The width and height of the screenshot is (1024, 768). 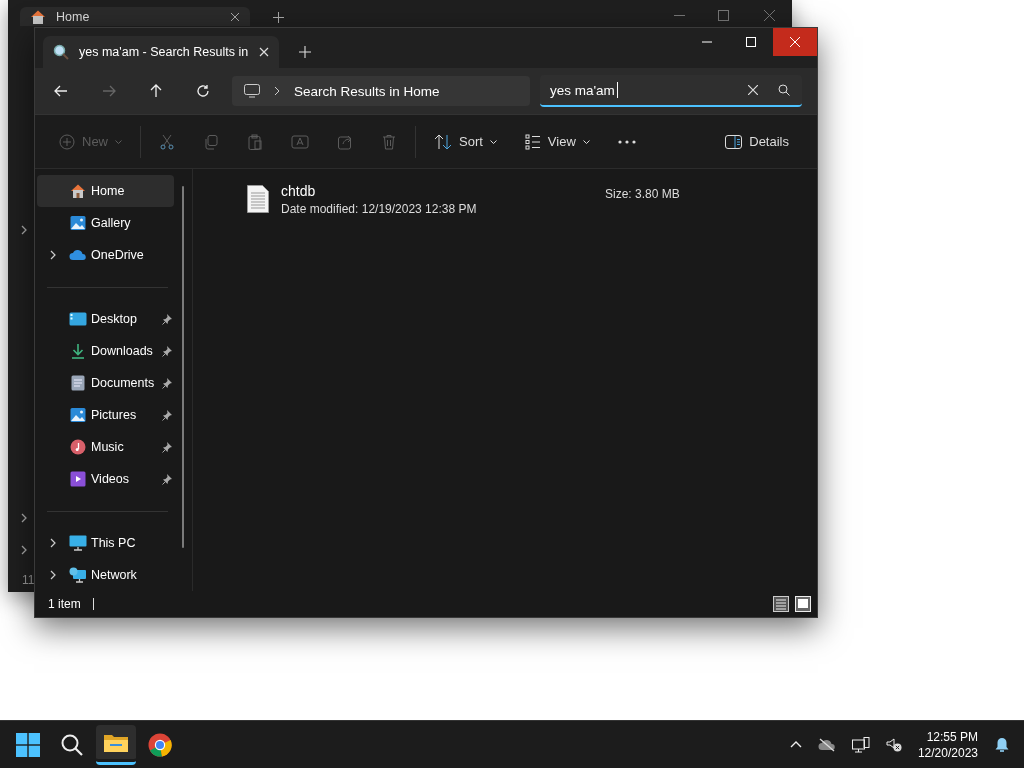 What do you see at coordinates (78, 319) in the screenshot?
I see `desktop-icon` at bounding box center [78, 319].